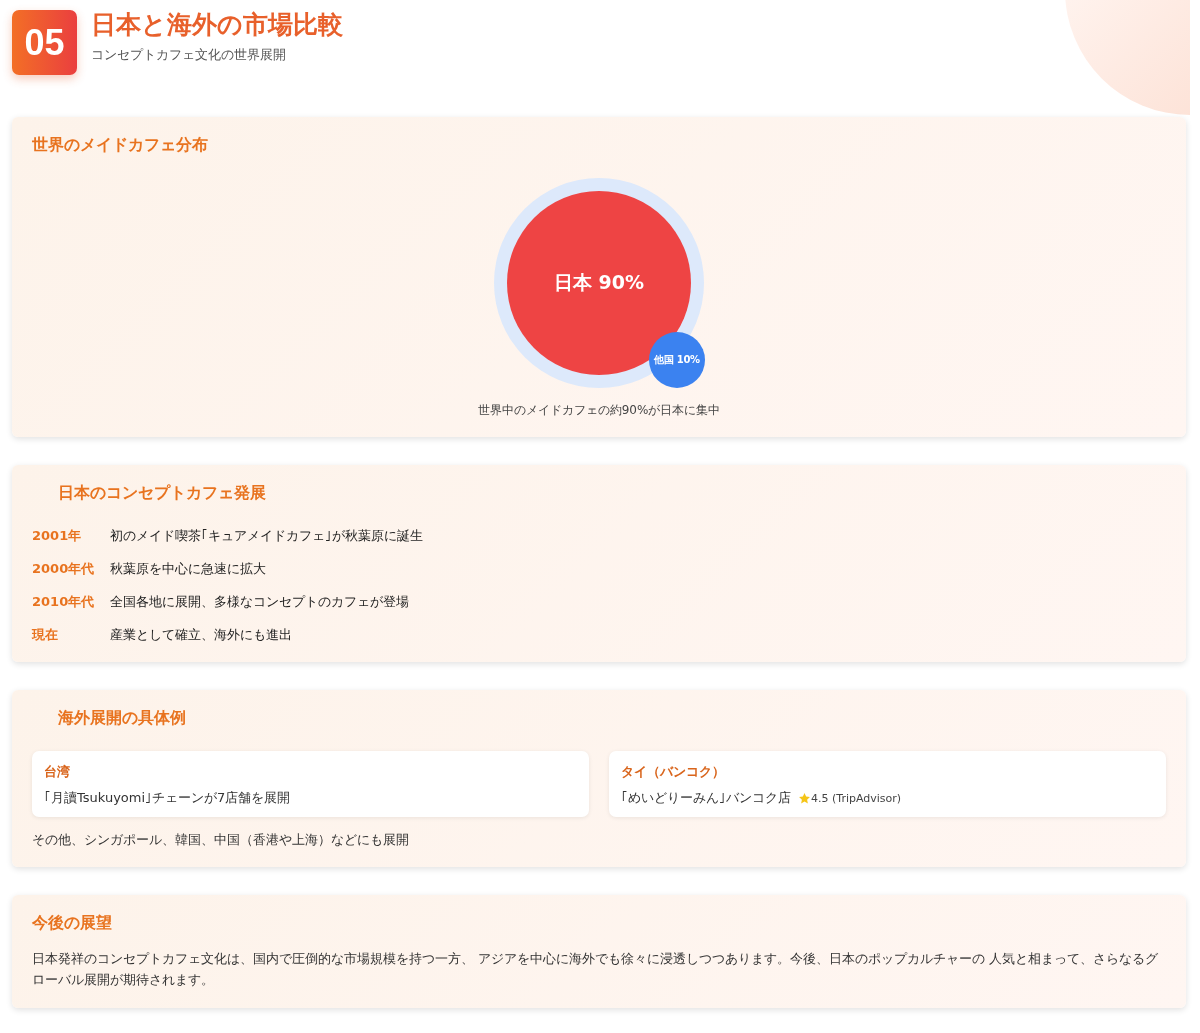 The image size is (1200, 1033). What do you see at coordinates (673, 772) in the screenshot?
I see `region-title: タイ（バンコク）` at bounding box center [673, 772].